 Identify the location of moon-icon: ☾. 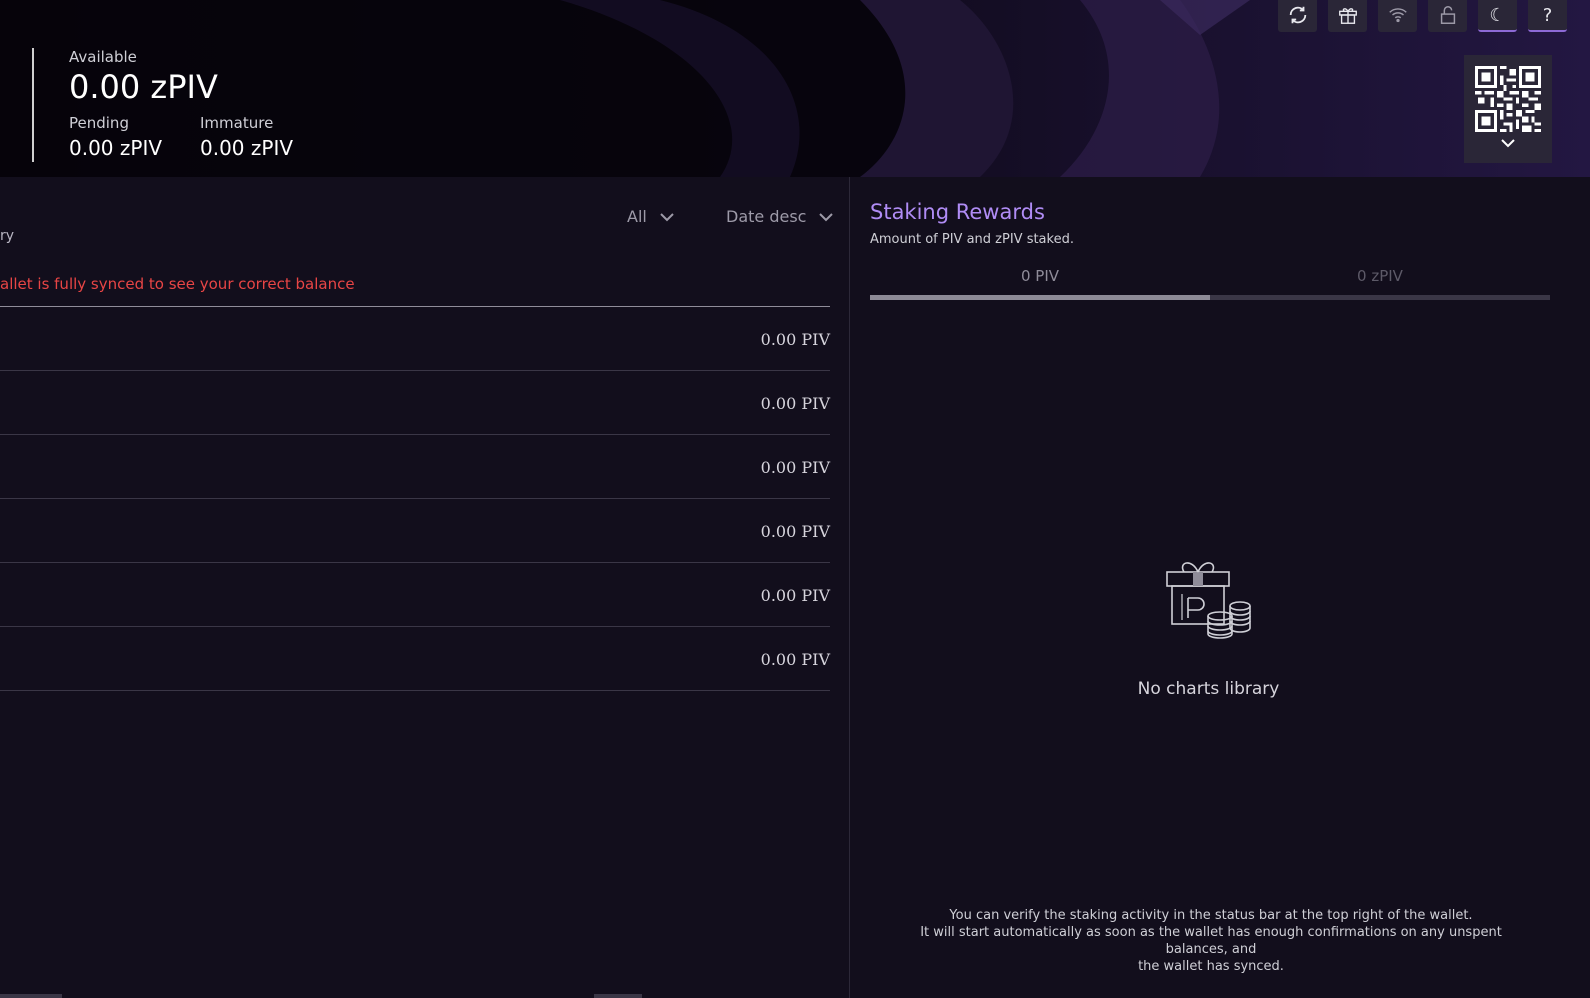
(1497, 15).